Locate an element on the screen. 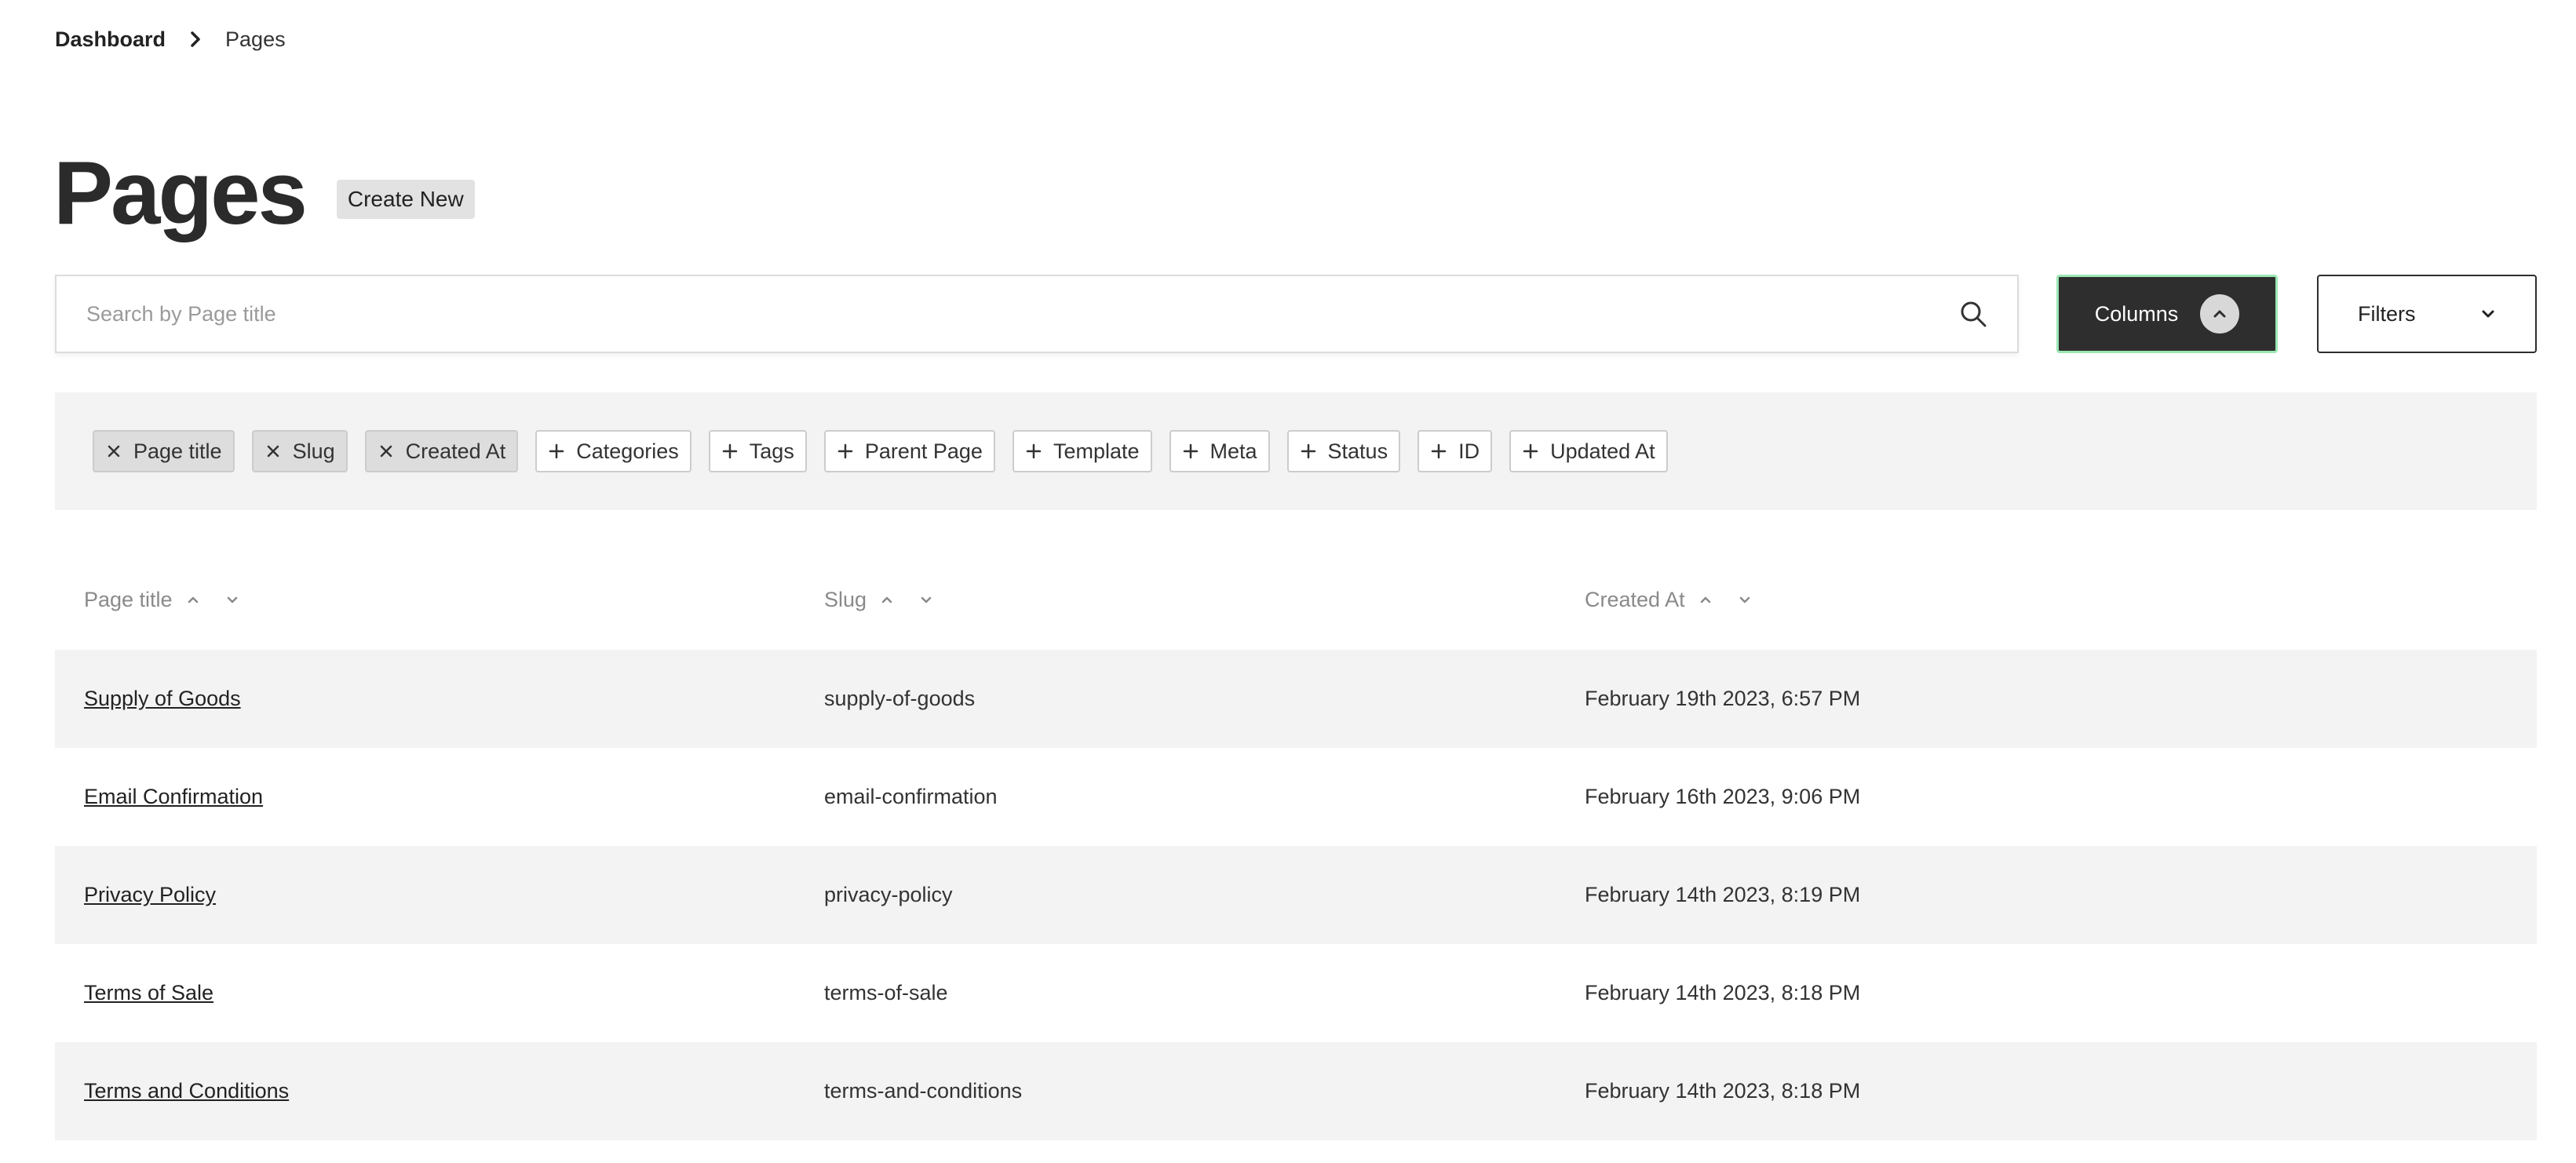  chip-page-title: Page title is located at coordinates (164, 451).